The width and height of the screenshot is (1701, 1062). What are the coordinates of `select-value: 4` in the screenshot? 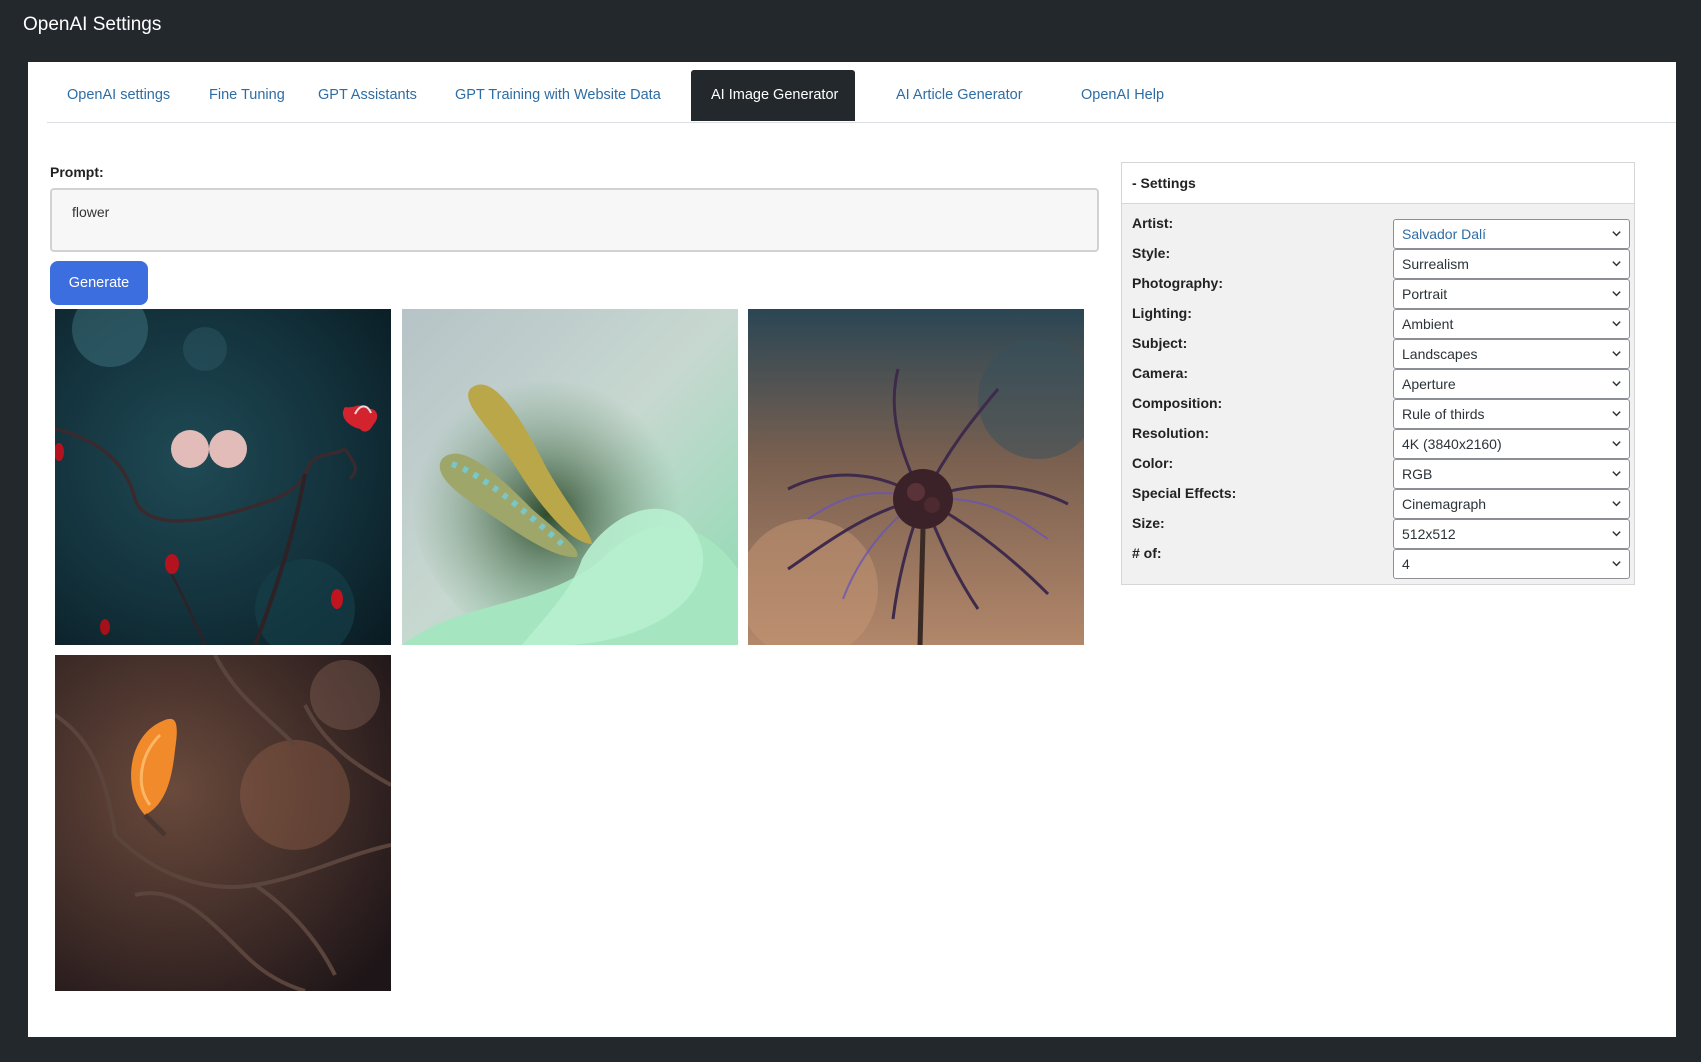 It's located at (1406, 564).